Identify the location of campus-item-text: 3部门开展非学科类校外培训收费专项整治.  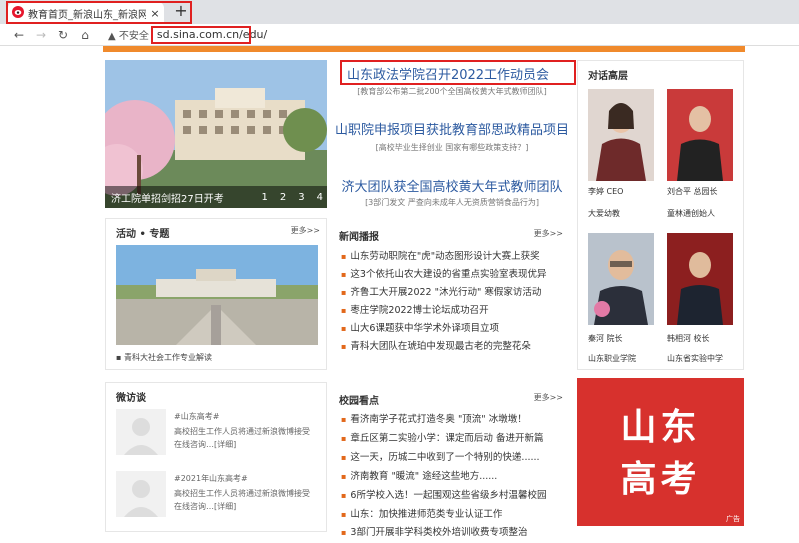
(439, 532).